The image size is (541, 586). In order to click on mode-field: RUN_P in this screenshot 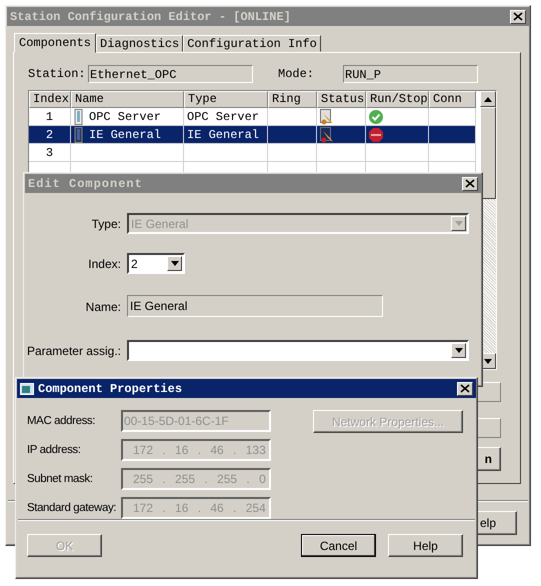, I will do `click(410, 74)`.